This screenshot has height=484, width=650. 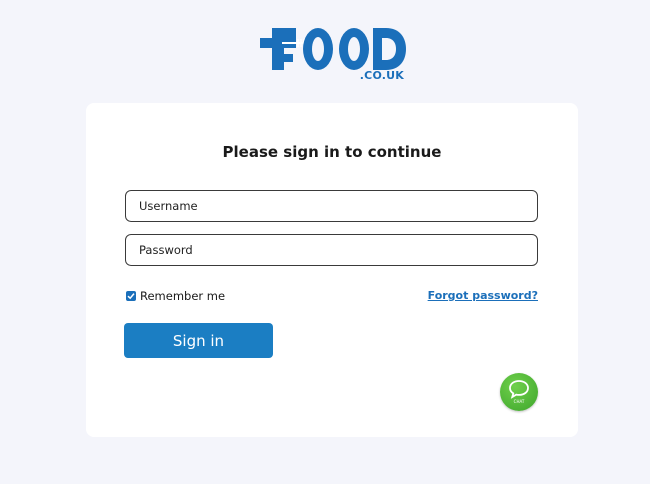 What do you see at coordinates (333, 49) in the screenshot?
I see `fork-icon` at bounding box center [333, 49].